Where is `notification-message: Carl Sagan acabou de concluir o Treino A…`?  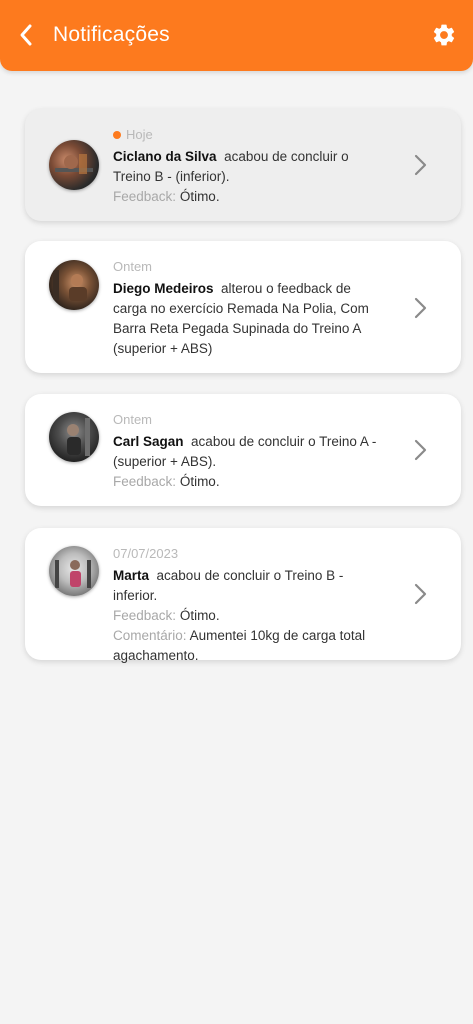
notification-message: Carl Sagan acabou de concluir o Treino A… is located at coordinates (248, 452).